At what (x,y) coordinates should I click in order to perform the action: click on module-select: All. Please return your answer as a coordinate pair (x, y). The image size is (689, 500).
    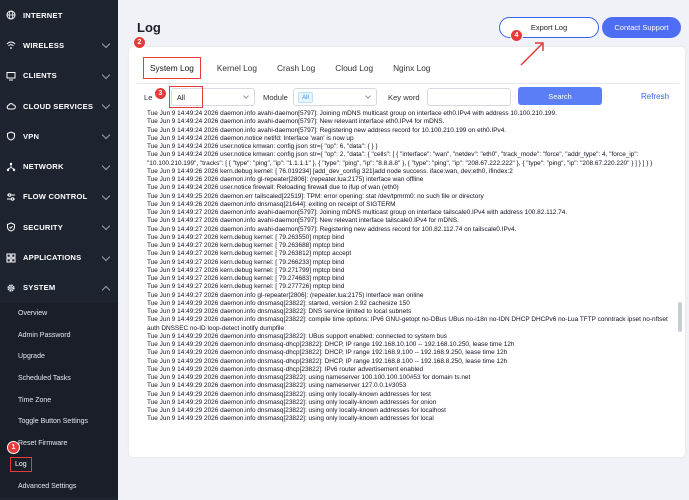
    Looking at the image, I should click on (335, 97).